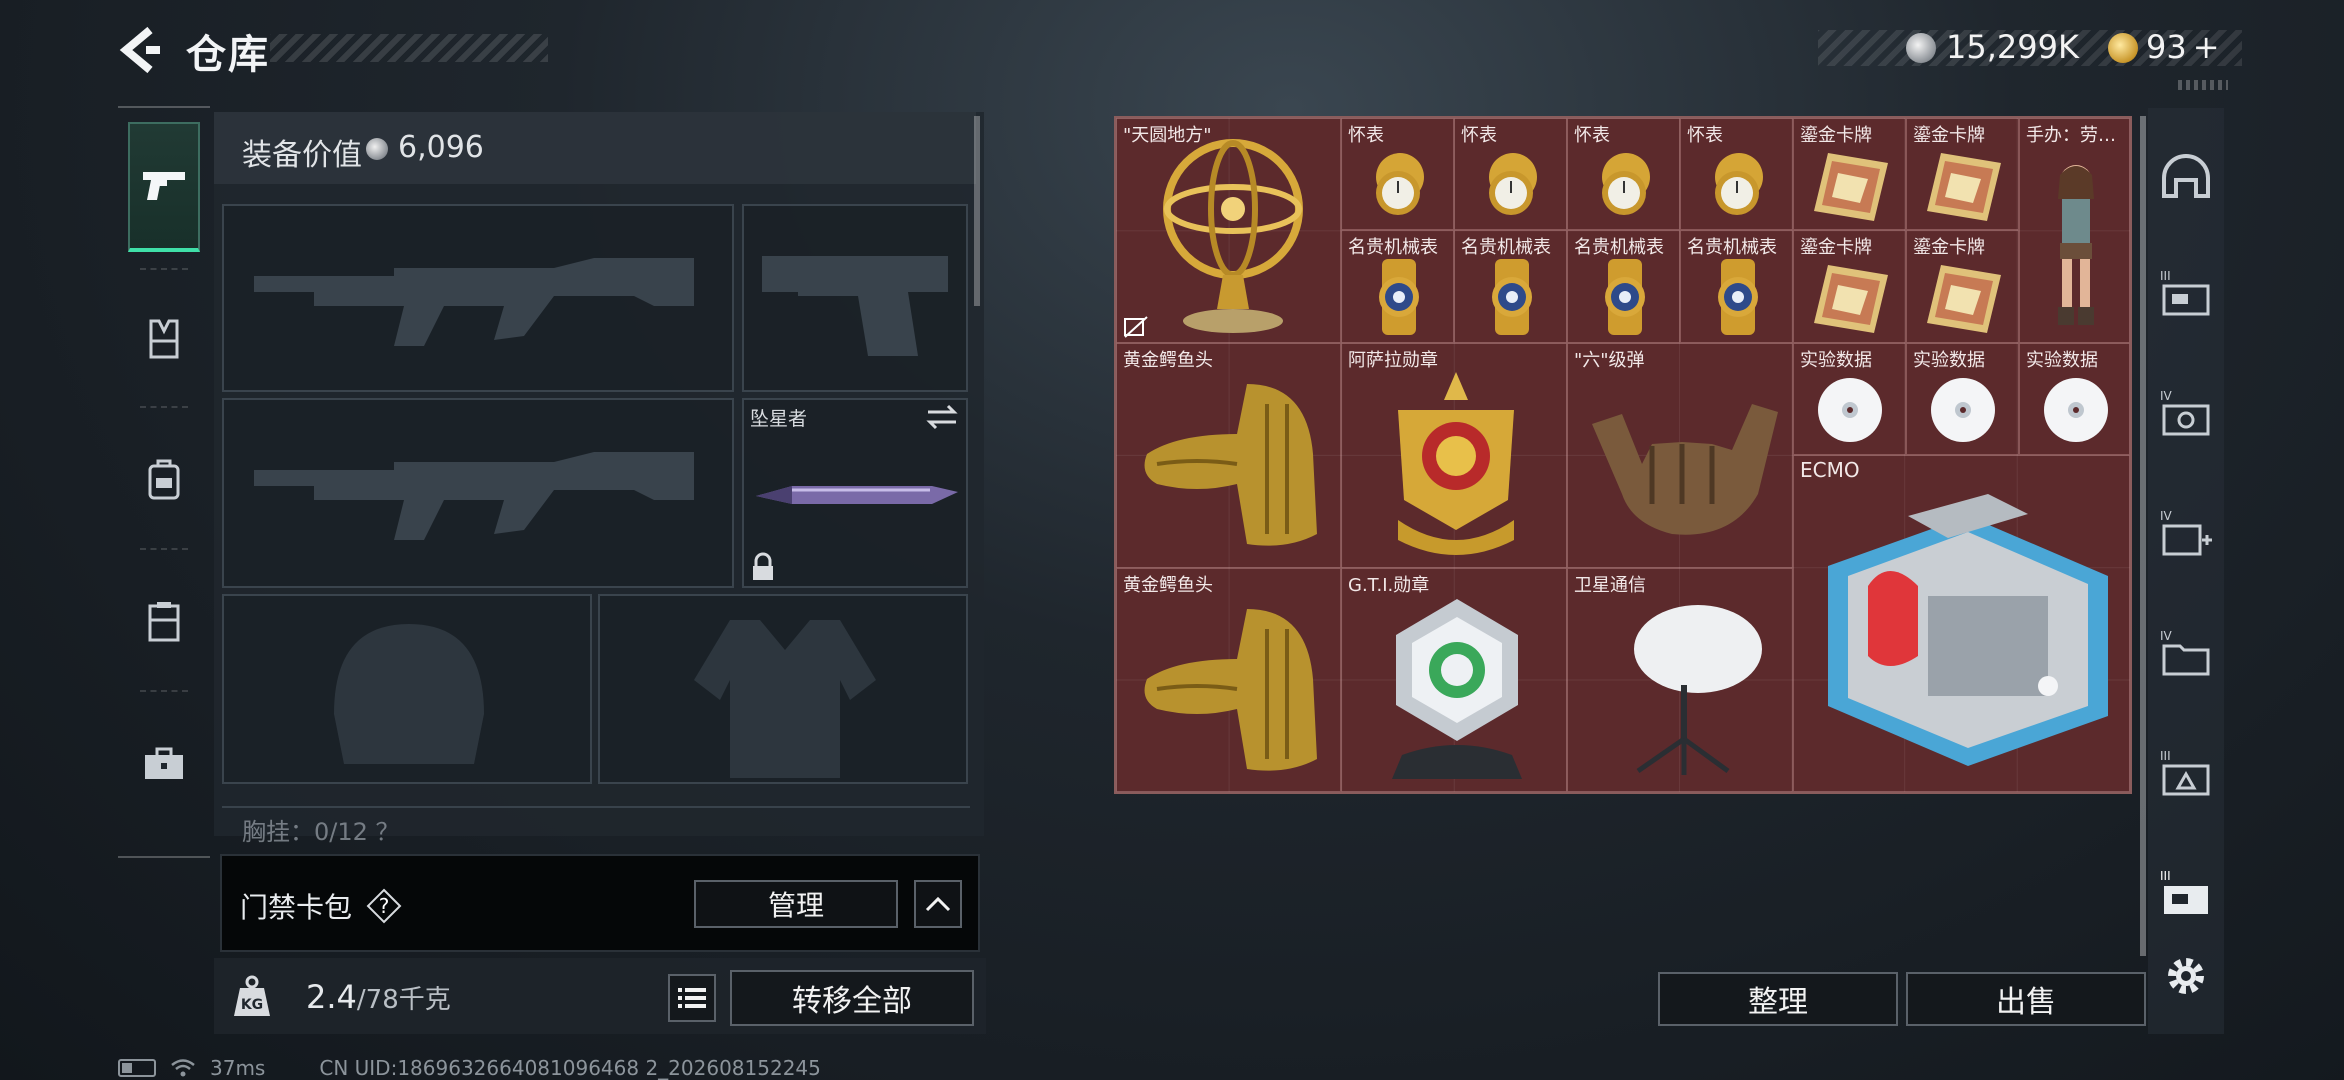  Describe the element at coordinates (2143, 536) in the screenshot. I see `stash-scrollbar` at that location.